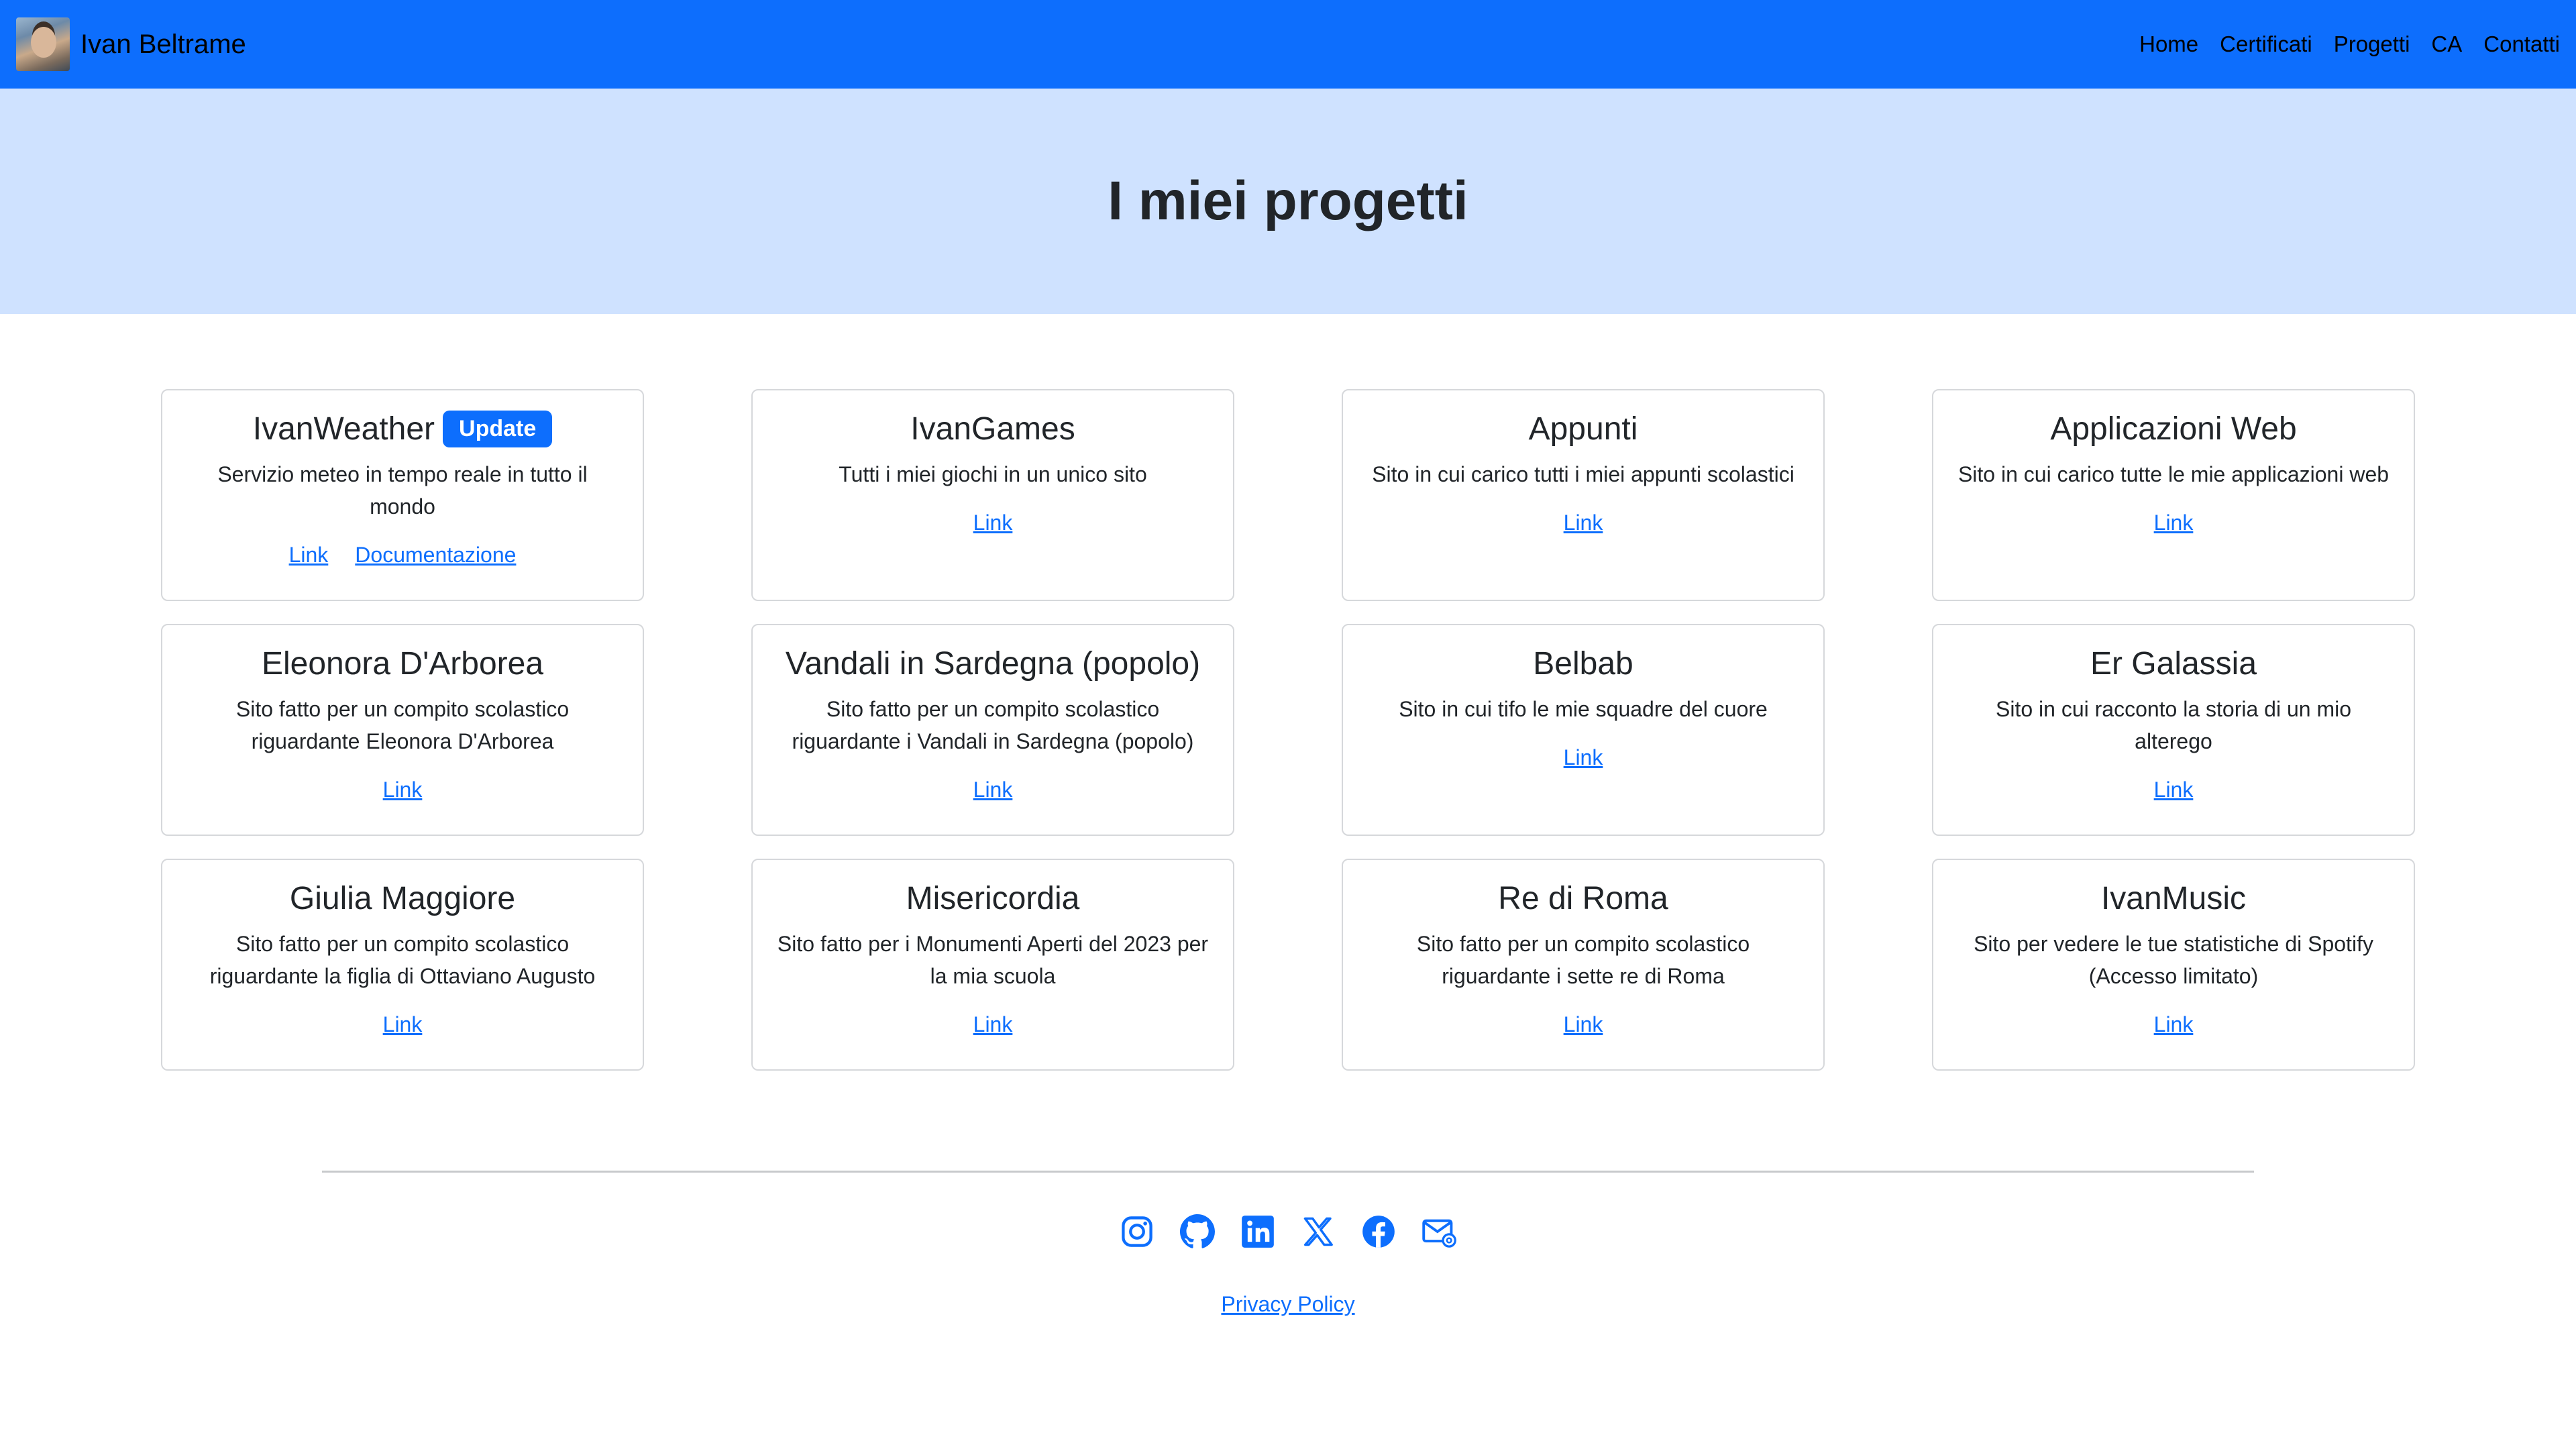 The image size is (2576, 1449). What do you see at coordinates (1438, 1231) in the screenshot?
I see `email-icon` at bounding box center [1438, 1231].